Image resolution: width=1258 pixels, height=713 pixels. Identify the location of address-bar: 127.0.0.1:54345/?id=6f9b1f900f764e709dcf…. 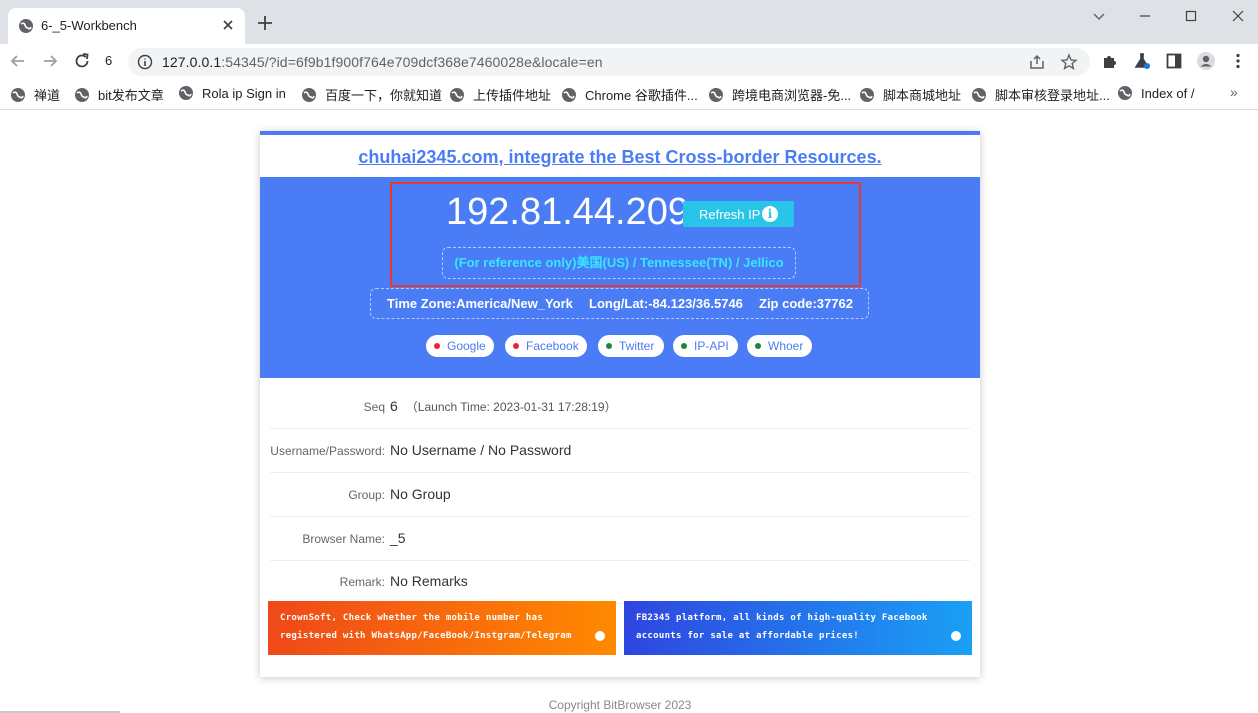
(609, 62).